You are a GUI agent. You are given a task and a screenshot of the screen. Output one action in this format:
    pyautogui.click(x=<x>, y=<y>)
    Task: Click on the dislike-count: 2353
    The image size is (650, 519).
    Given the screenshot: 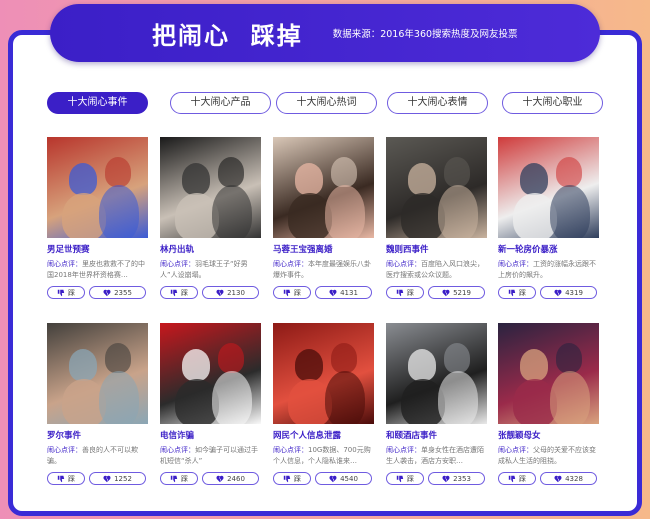 What is the action you would take?
    pyautogui.click(x=456, y=478)
    